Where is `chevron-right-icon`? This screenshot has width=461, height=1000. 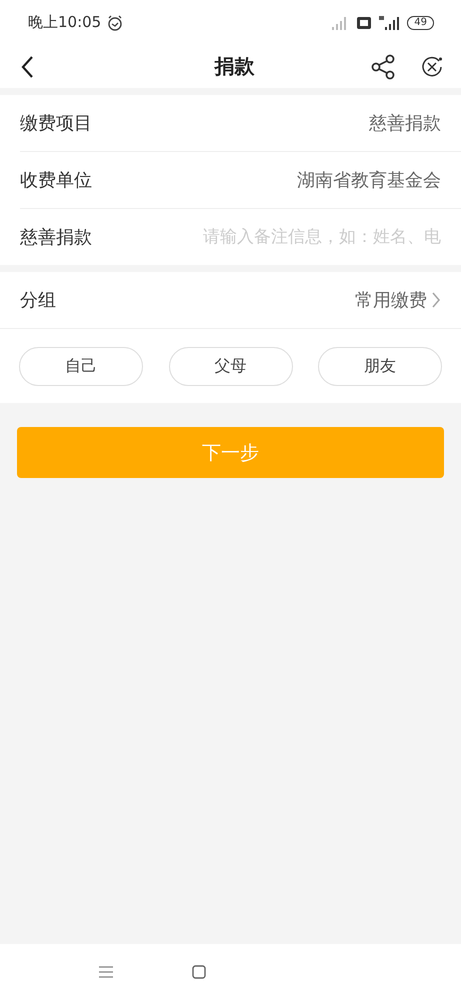
chevron-right-icon is located at coordinates (436, 300).